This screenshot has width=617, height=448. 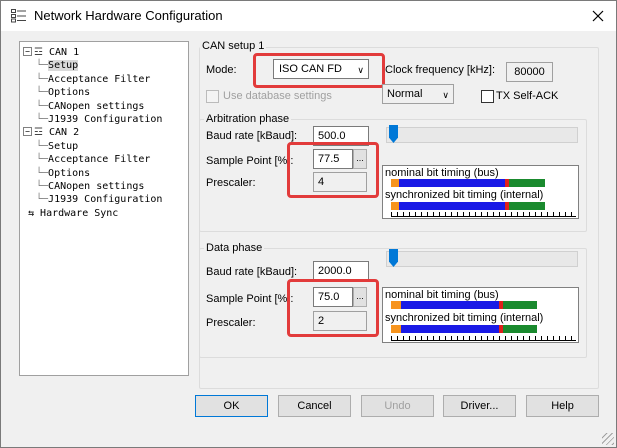 I want to click on window-title: Network Hardware Configuration, so click(x=128, y=15).